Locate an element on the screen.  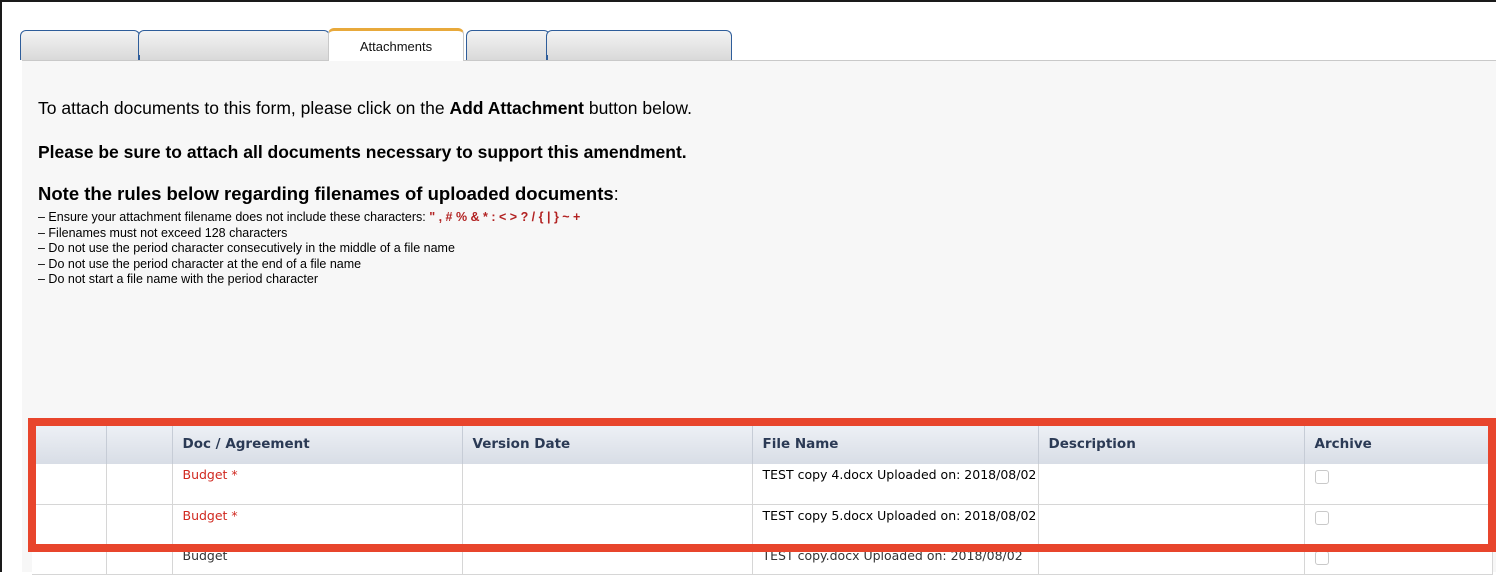
doc-cell: Budget is located at coordinates (317, 559).